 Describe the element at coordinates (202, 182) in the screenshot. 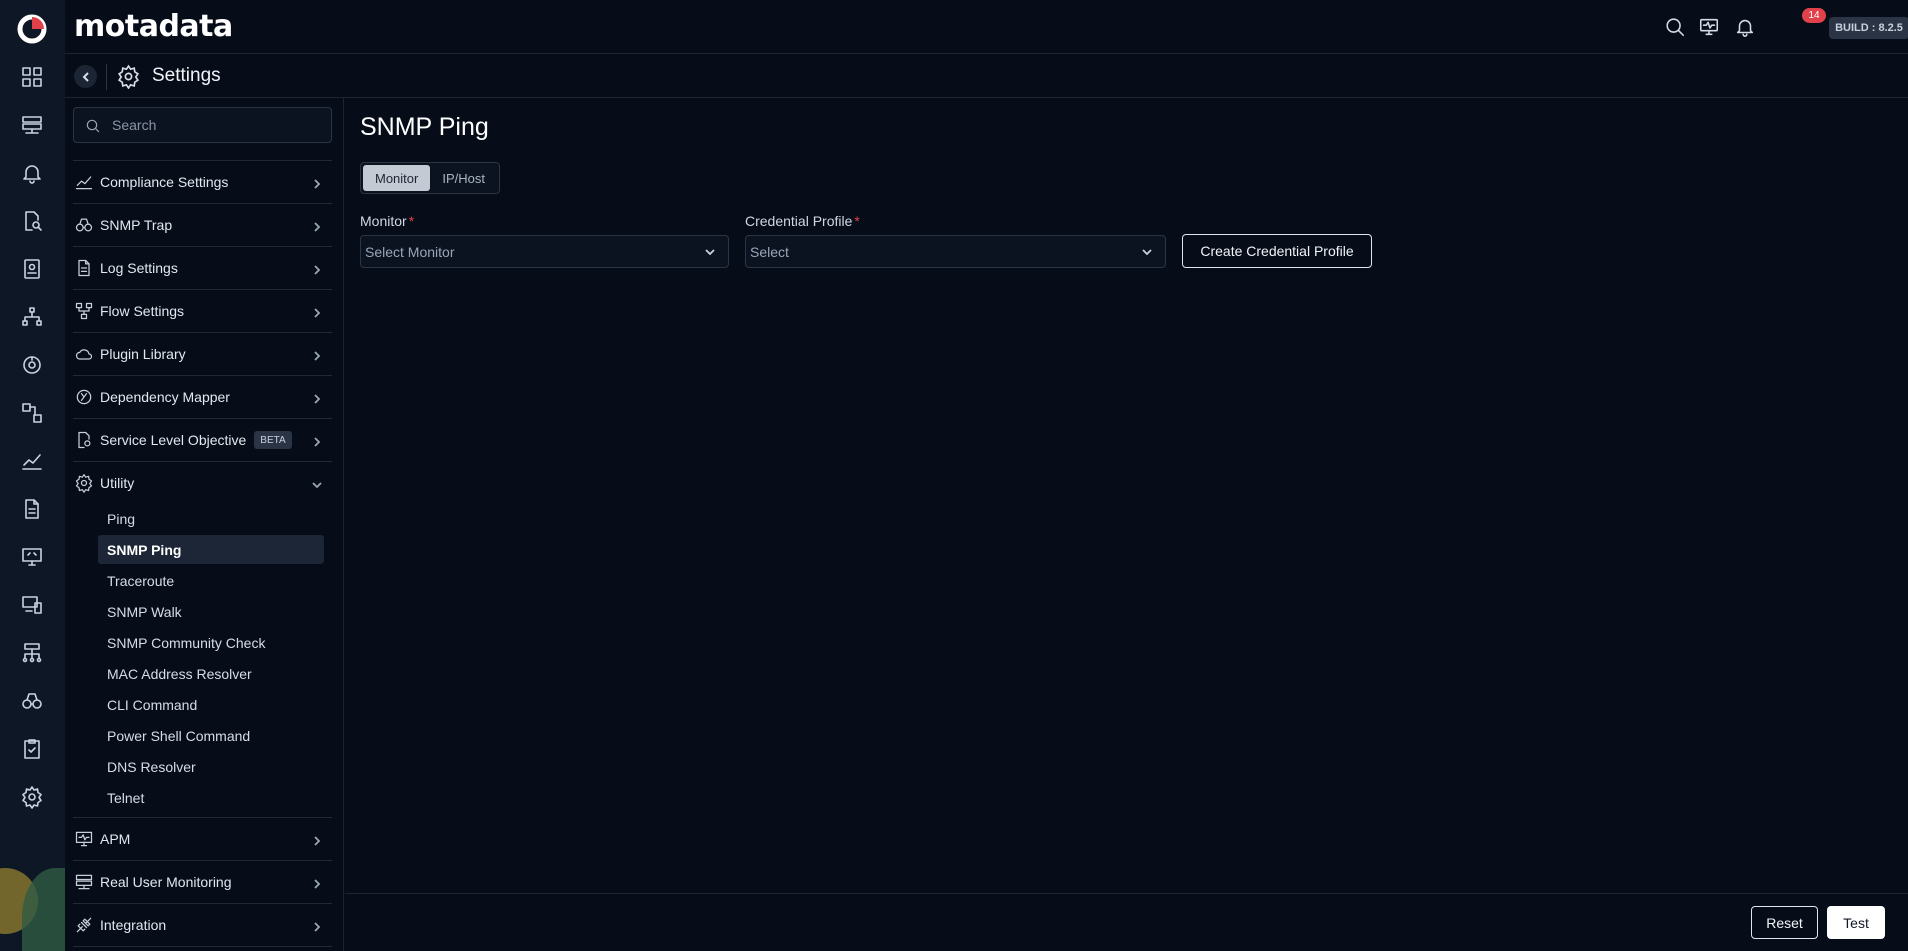

I see `sidebar-item-compliance-settings: Compliance Settings` at that location.